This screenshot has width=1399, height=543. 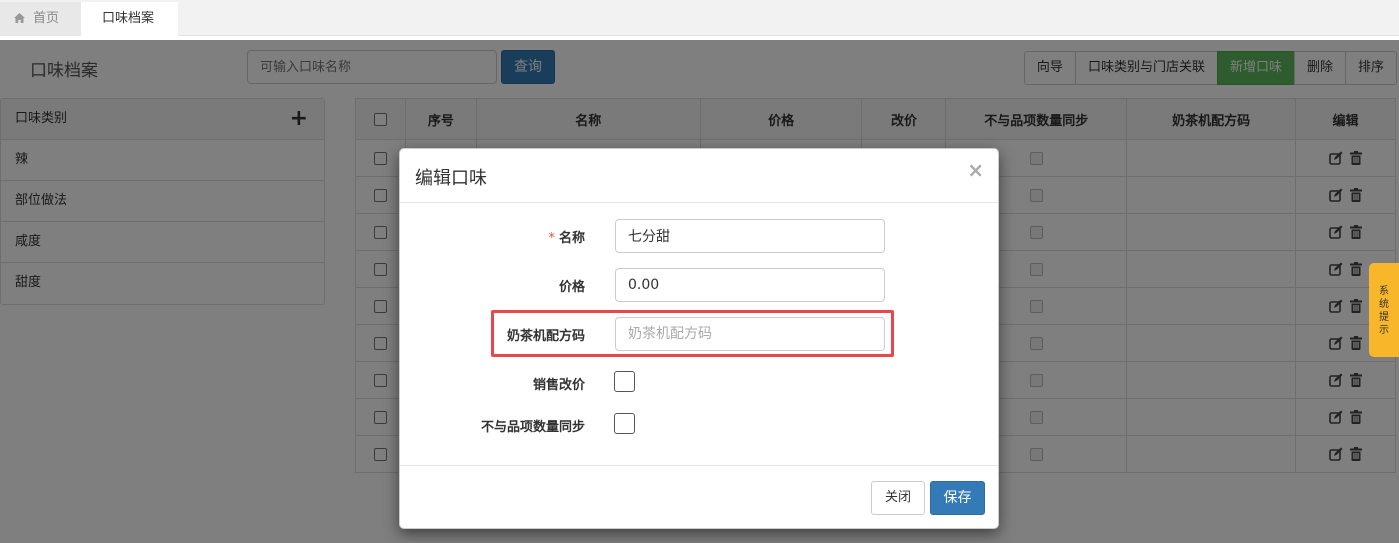 What do you see at coordinates (571, 238) in the screenshot?
I see `name-label-text: 名称` at bounding box center [571, 238].